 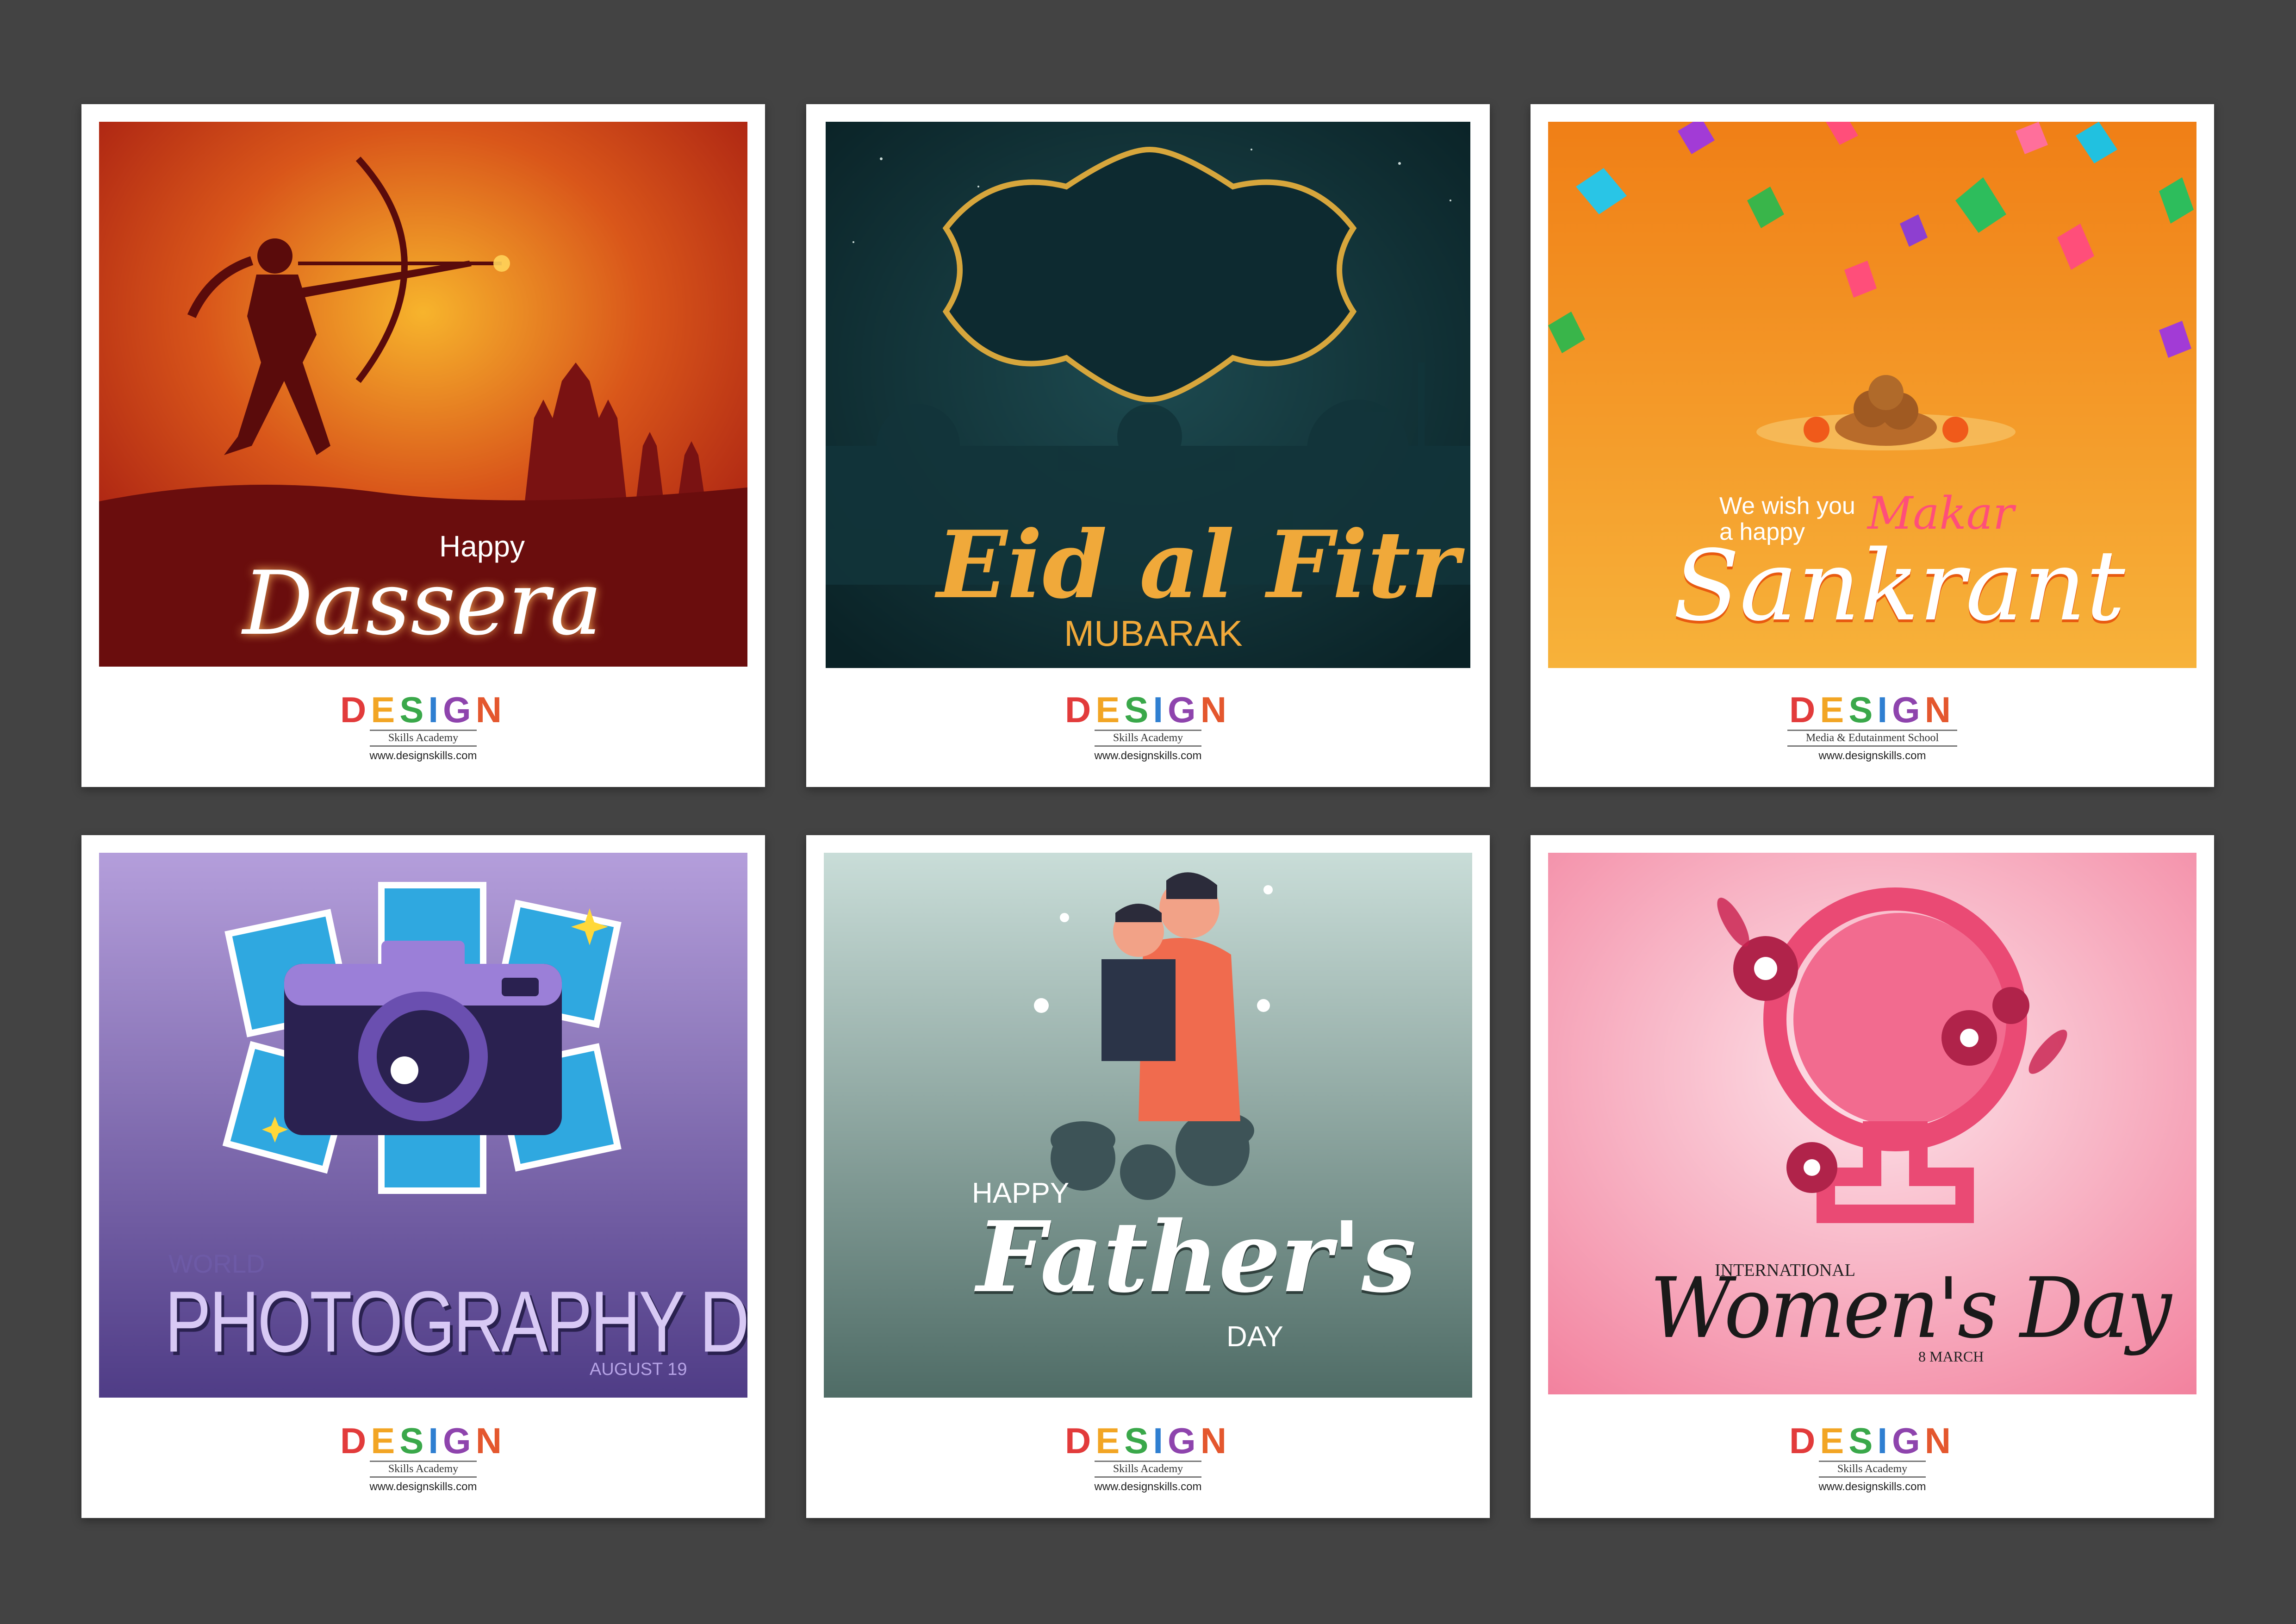 I want to click on photo-date: AUGUST 19, so click(x=638, y=1369).